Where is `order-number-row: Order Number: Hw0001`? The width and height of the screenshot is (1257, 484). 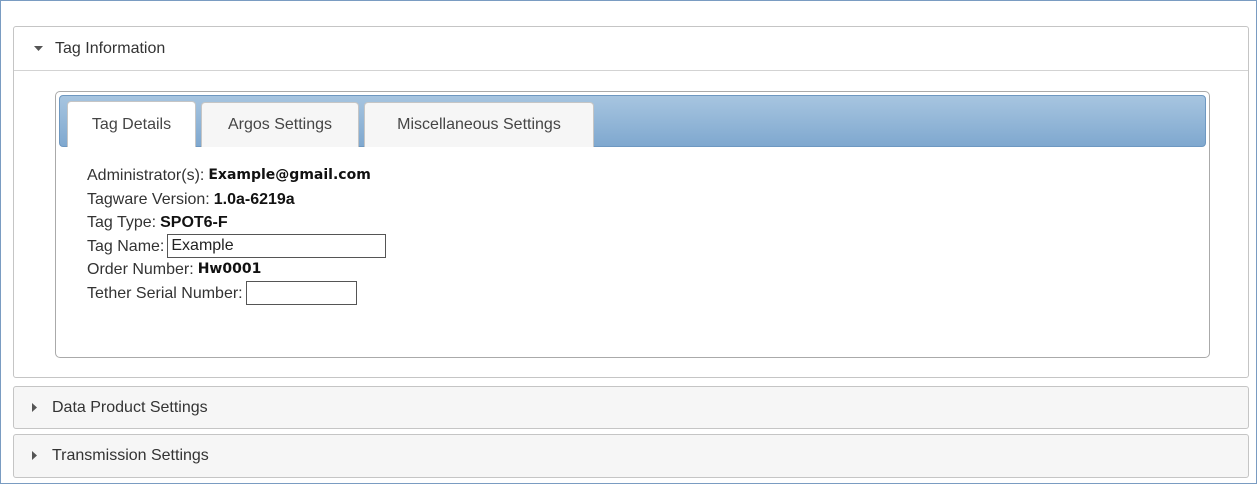
order-number-row: Order Number: Hw0001 is located at coordinates (236, 270).